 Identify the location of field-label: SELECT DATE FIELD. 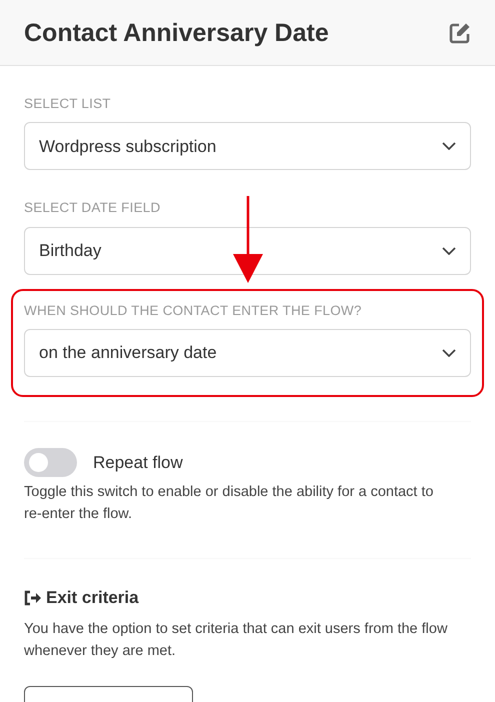
(93, 208).